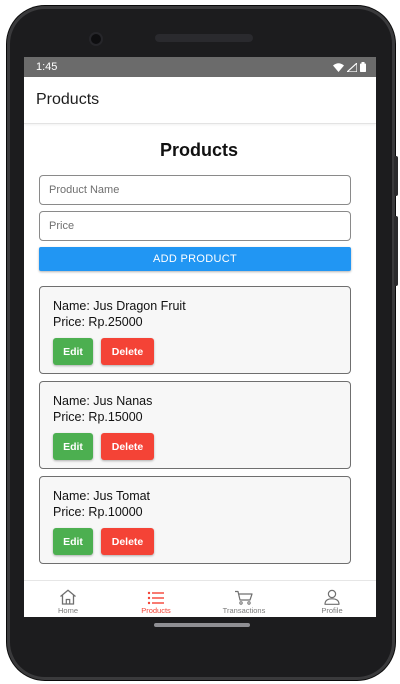  Describe the element at coordinates (96, 39) in the screenshot. I see `front-camera` at that location.